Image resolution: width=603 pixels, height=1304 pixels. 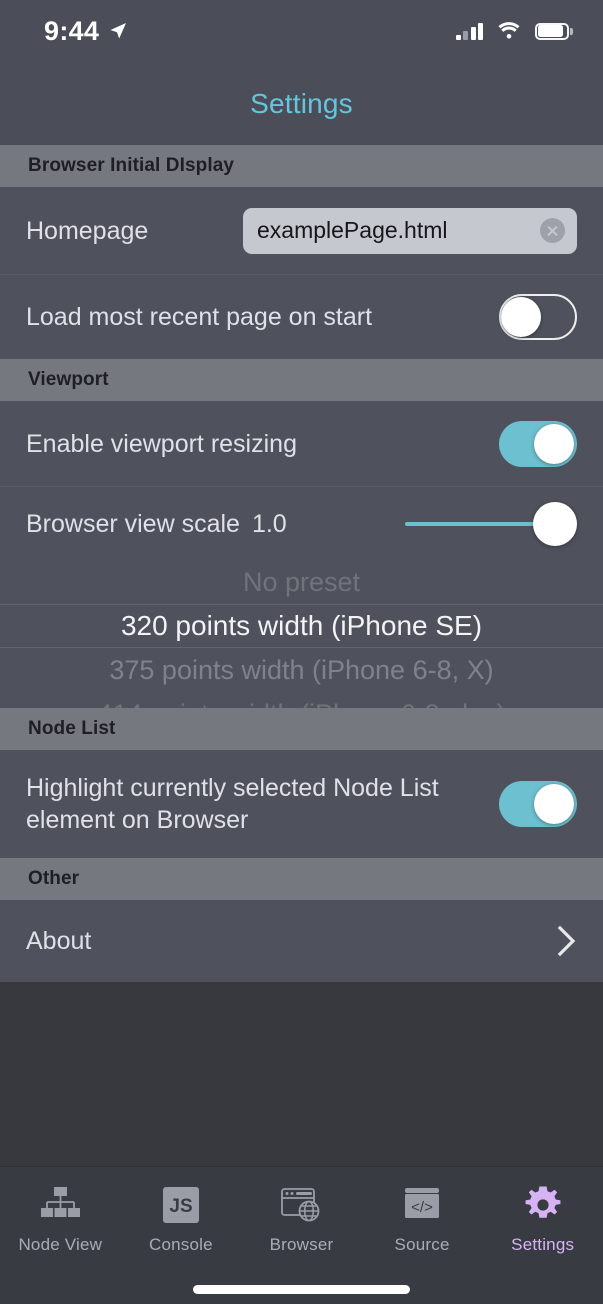 I want to click on section-header-node-list: Node List, so click(x=301, y=729).